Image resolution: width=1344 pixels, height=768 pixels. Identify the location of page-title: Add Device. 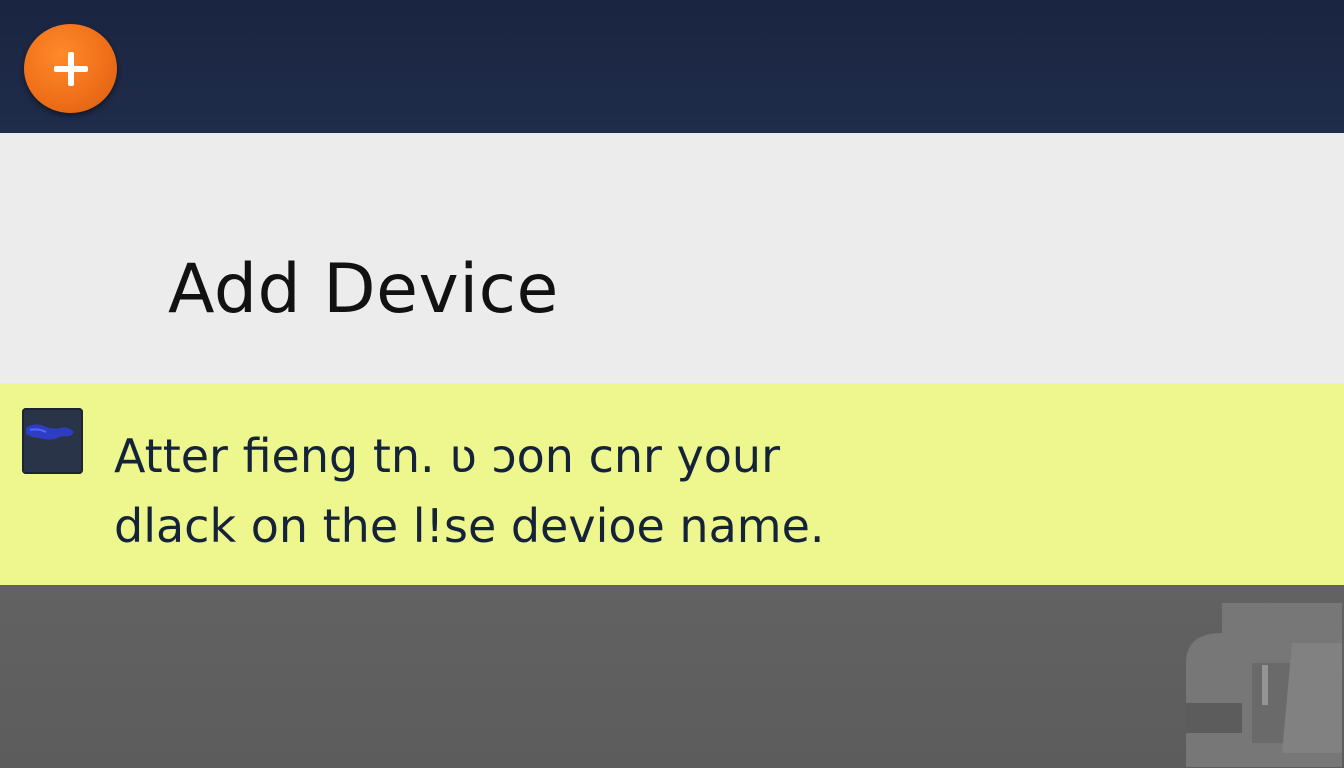
(363, 289).